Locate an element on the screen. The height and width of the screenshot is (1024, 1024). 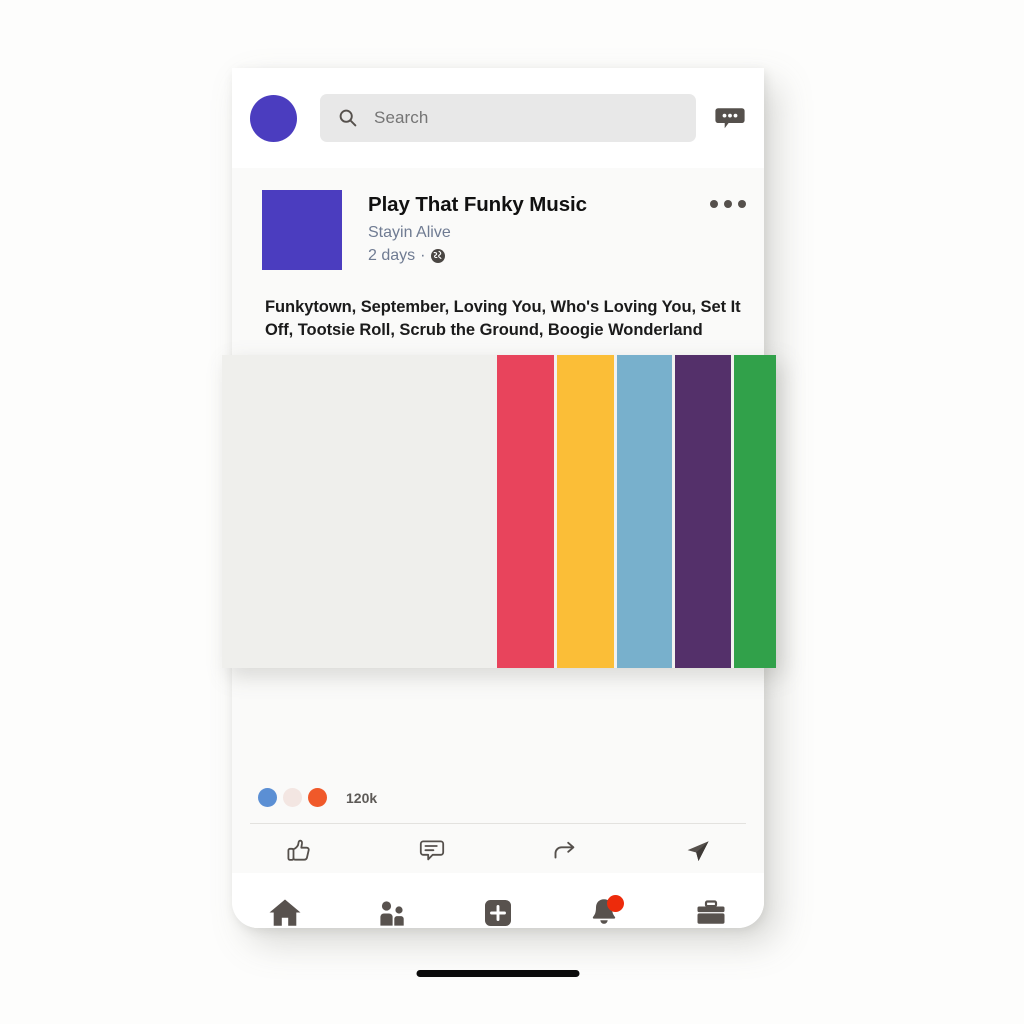
briefcase-icon is located at coordinates (711, 913).